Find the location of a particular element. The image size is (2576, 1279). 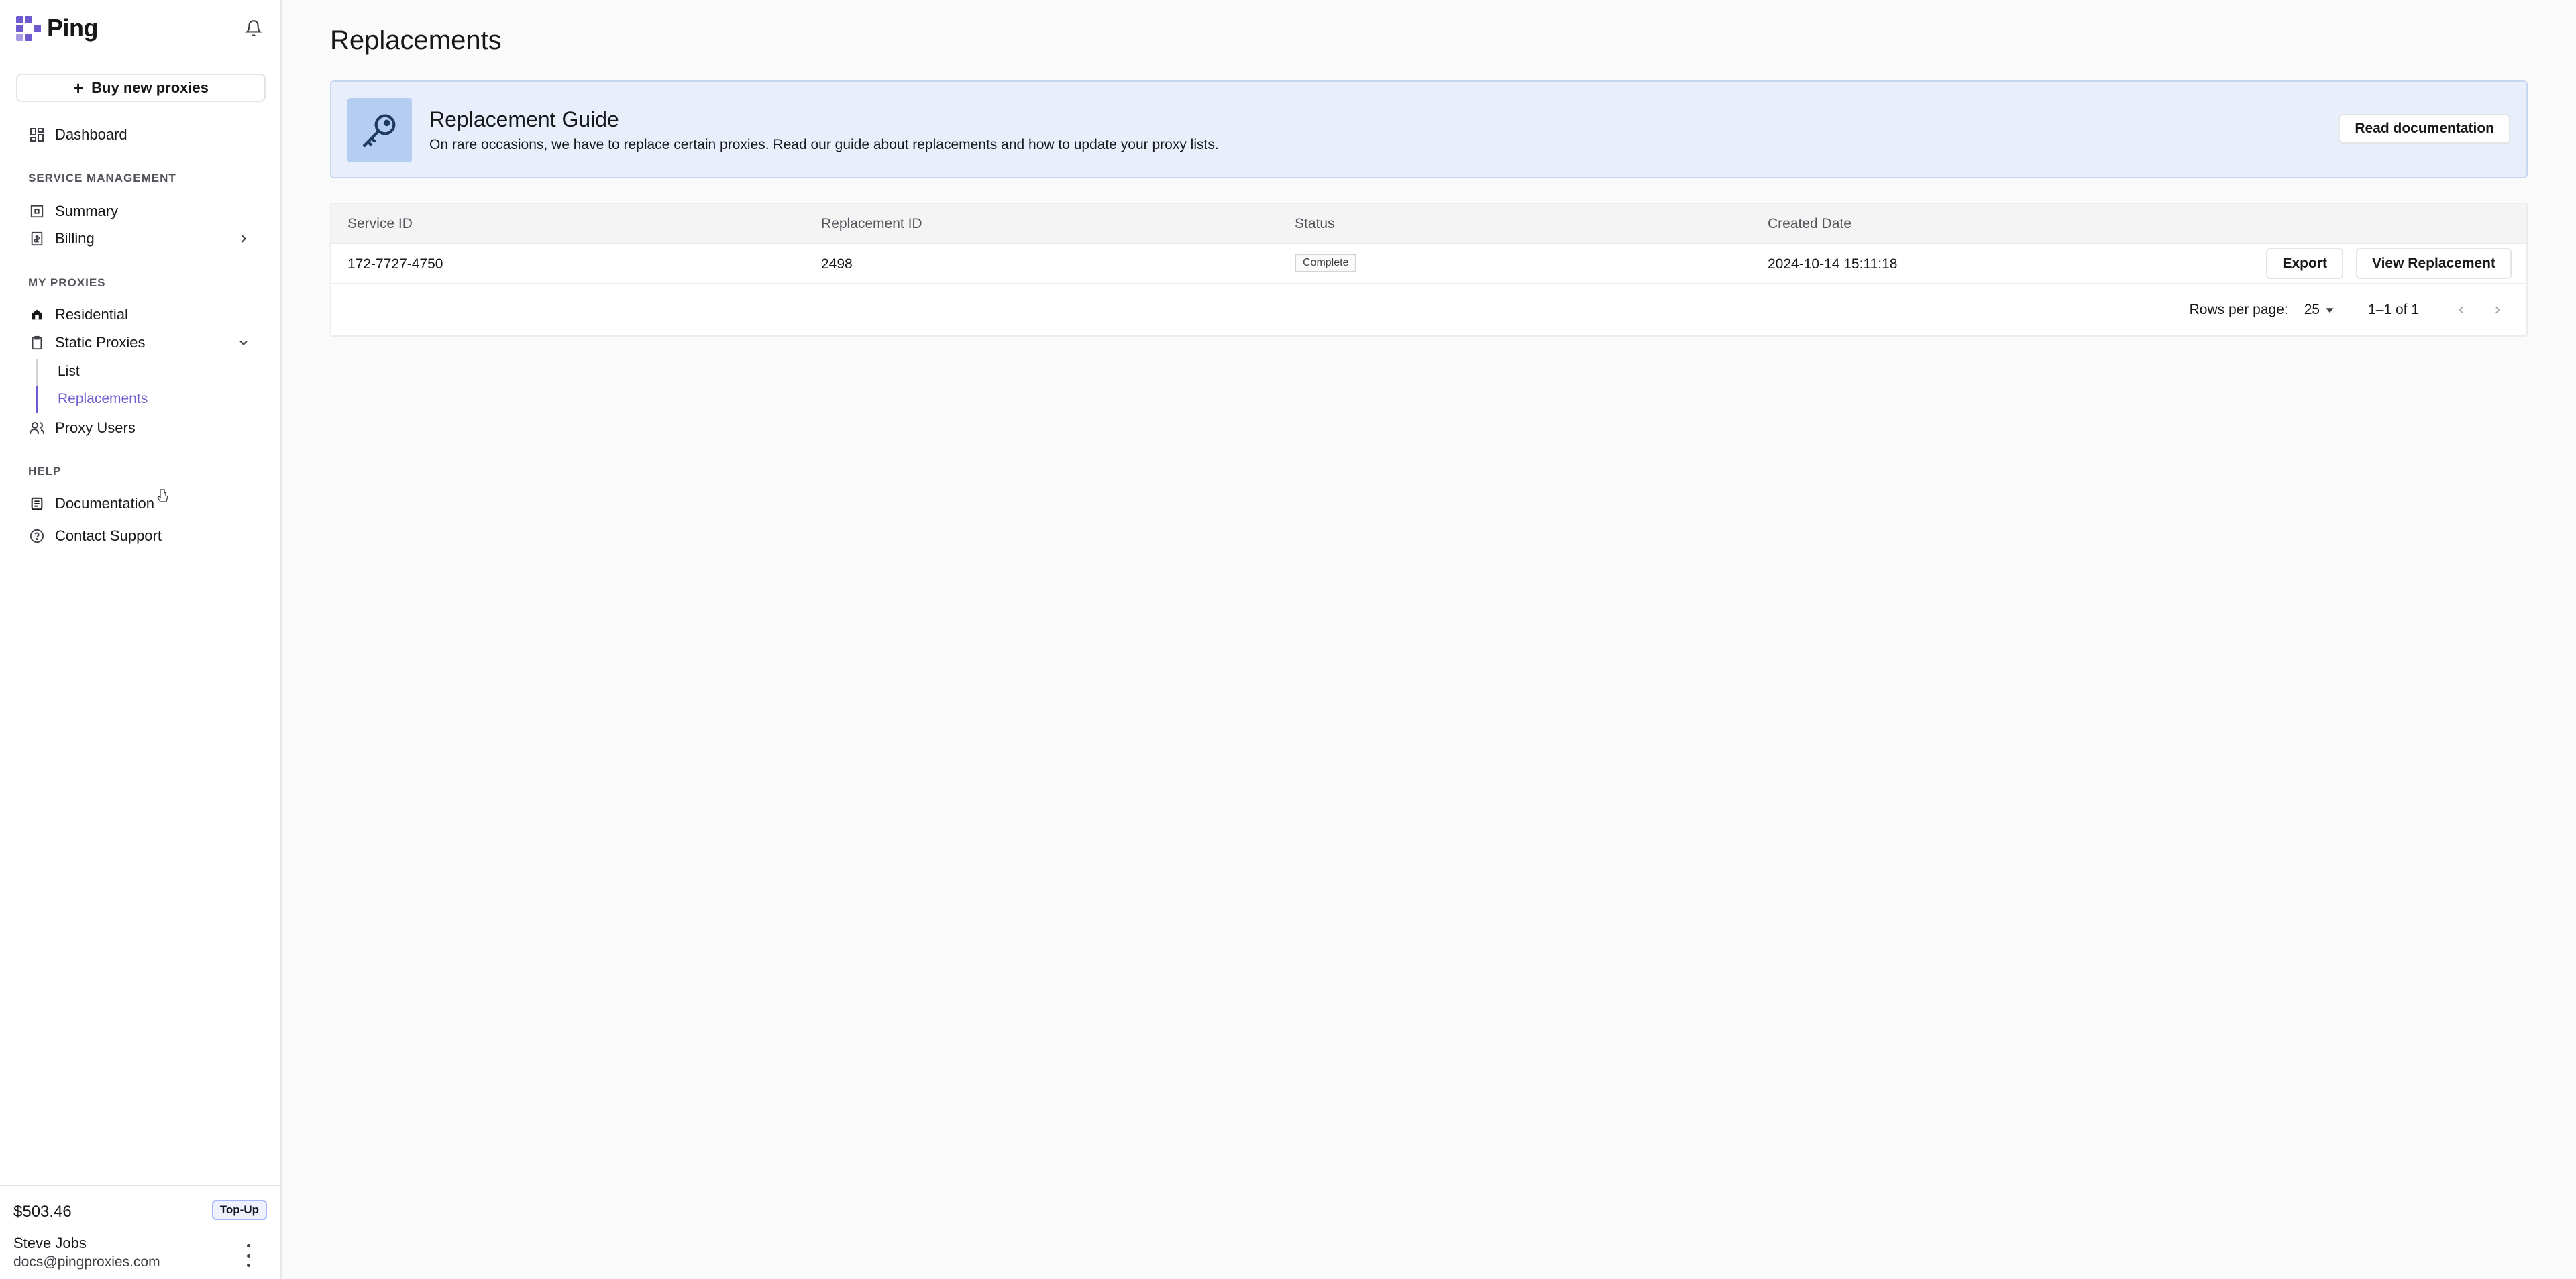

sidebar-item-contact-support: Contact Support is located at coordinates (95, 535).